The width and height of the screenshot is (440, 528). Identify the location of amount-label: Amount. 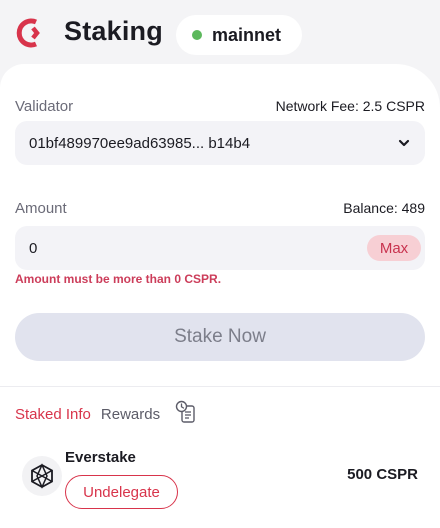
(41, 208).